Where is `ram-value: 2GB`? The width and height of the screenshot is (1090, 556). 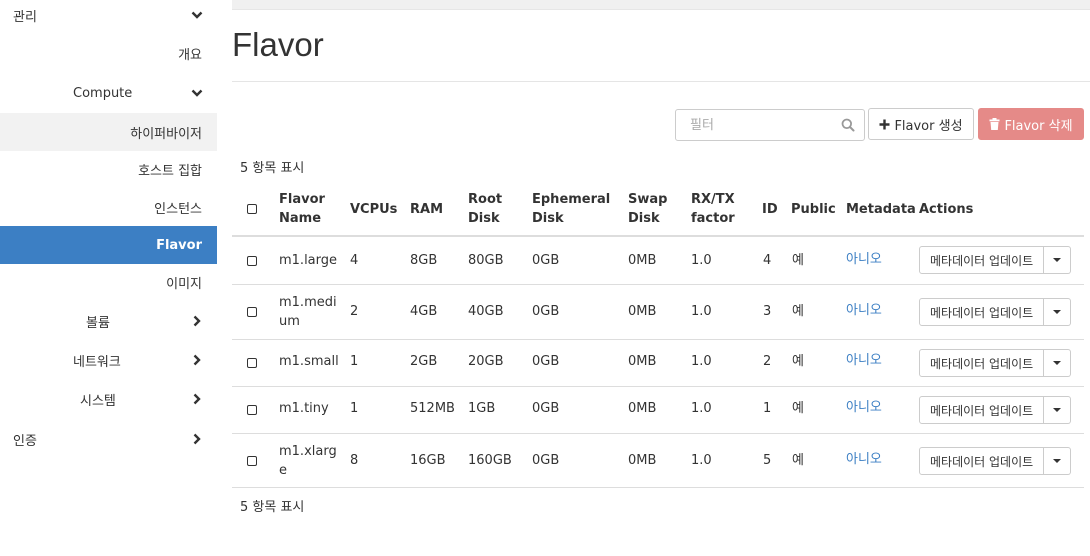 ram-value: 2GB is located at coordinates (424, 361).